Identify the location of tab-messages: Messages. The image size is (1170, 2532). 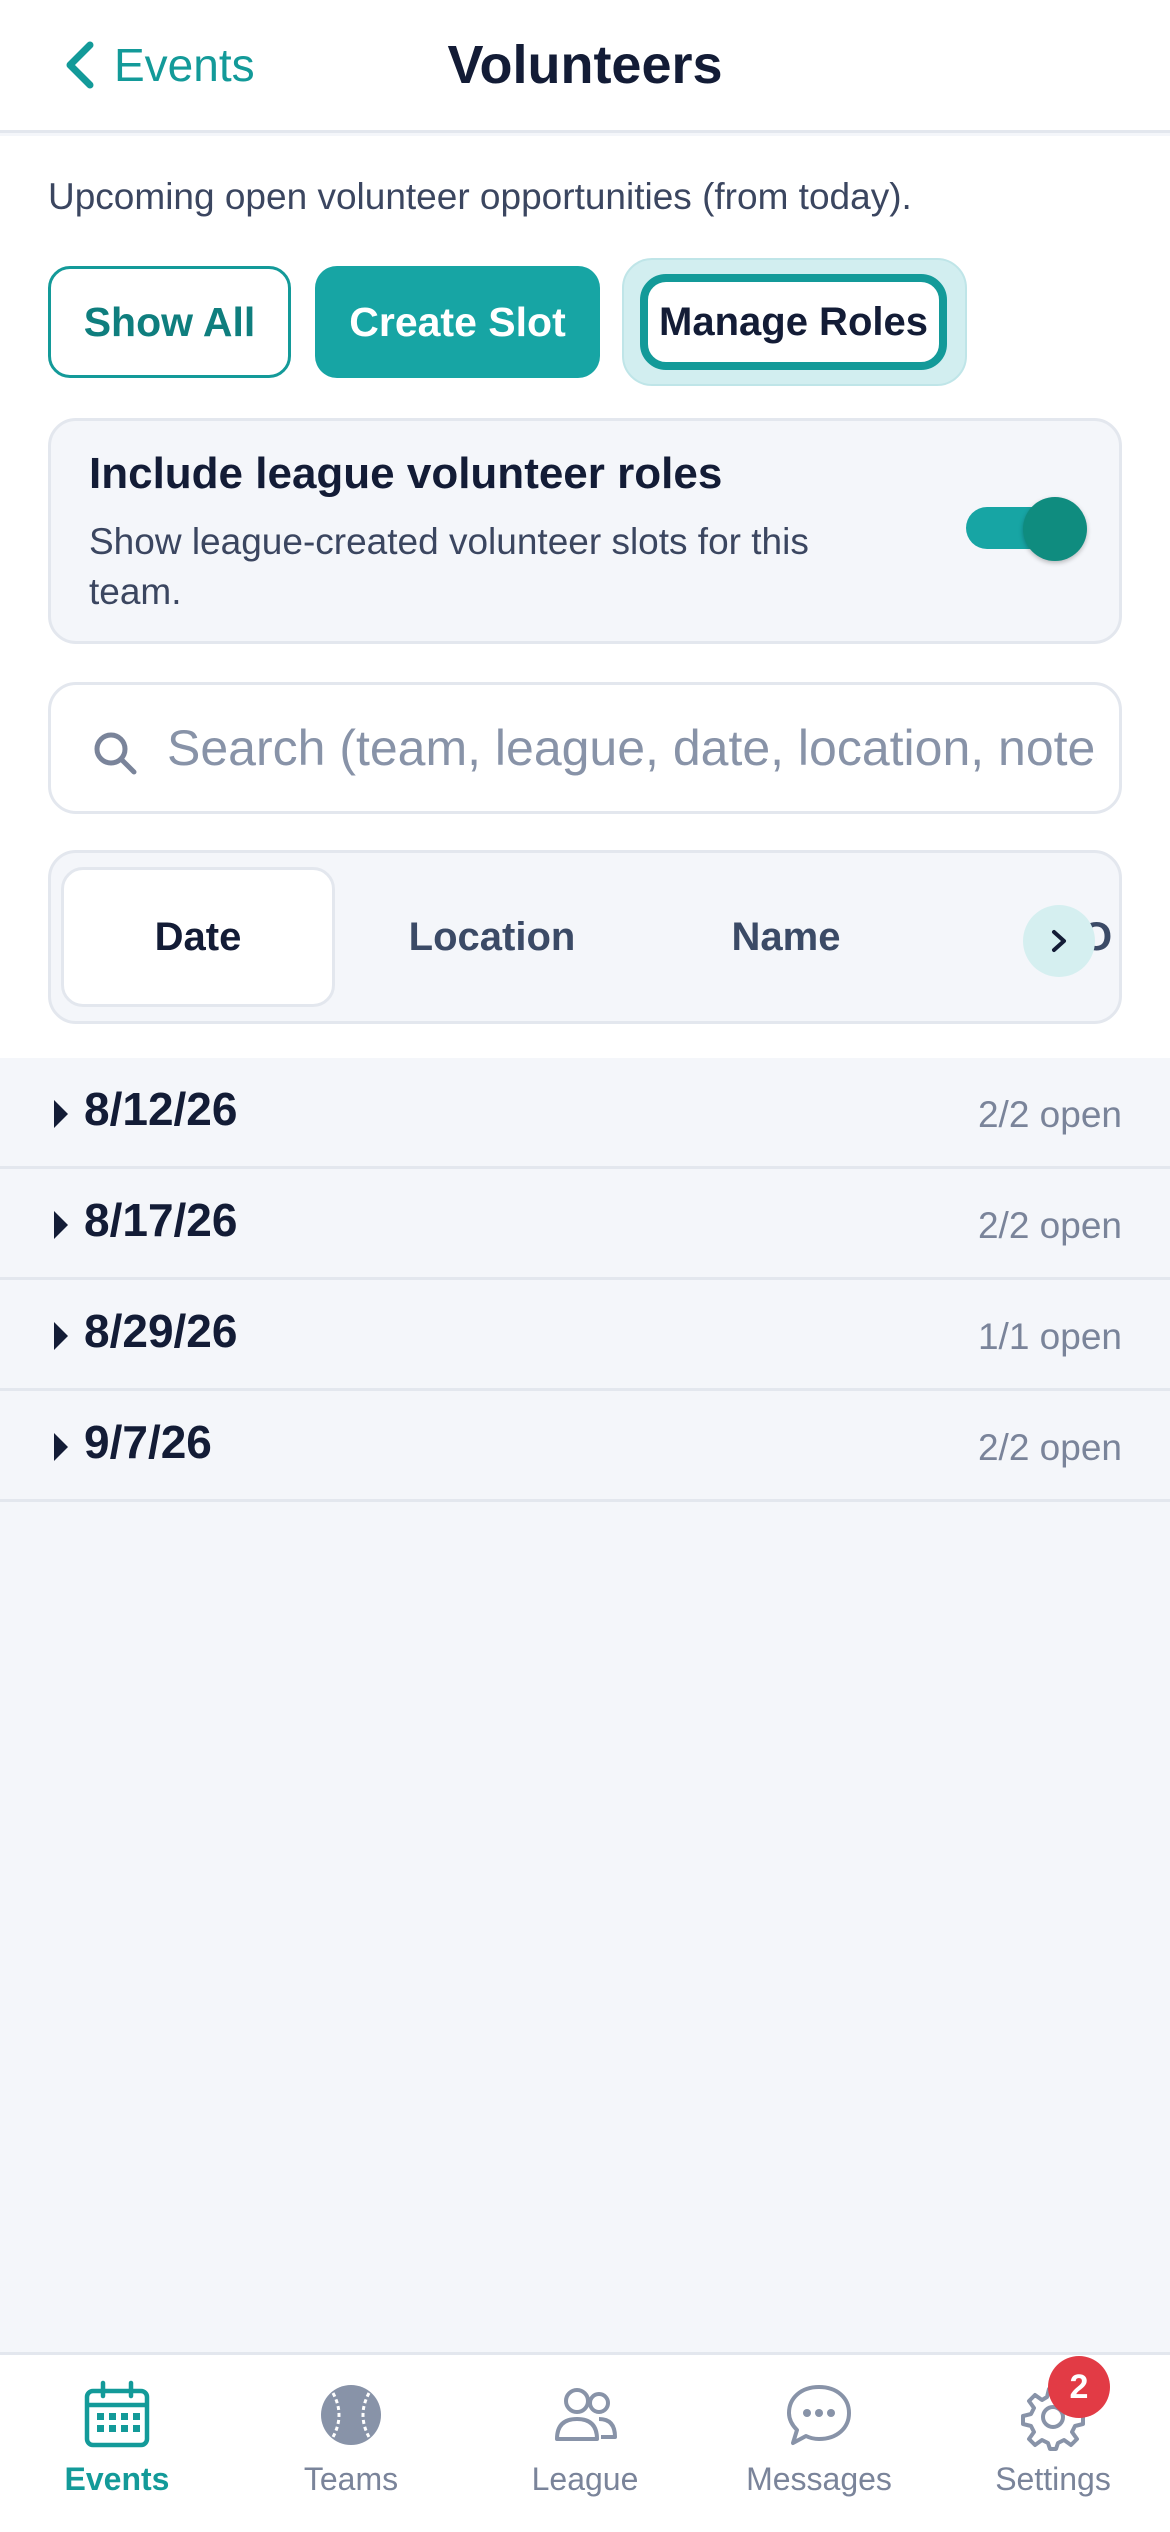
(819, 2443).